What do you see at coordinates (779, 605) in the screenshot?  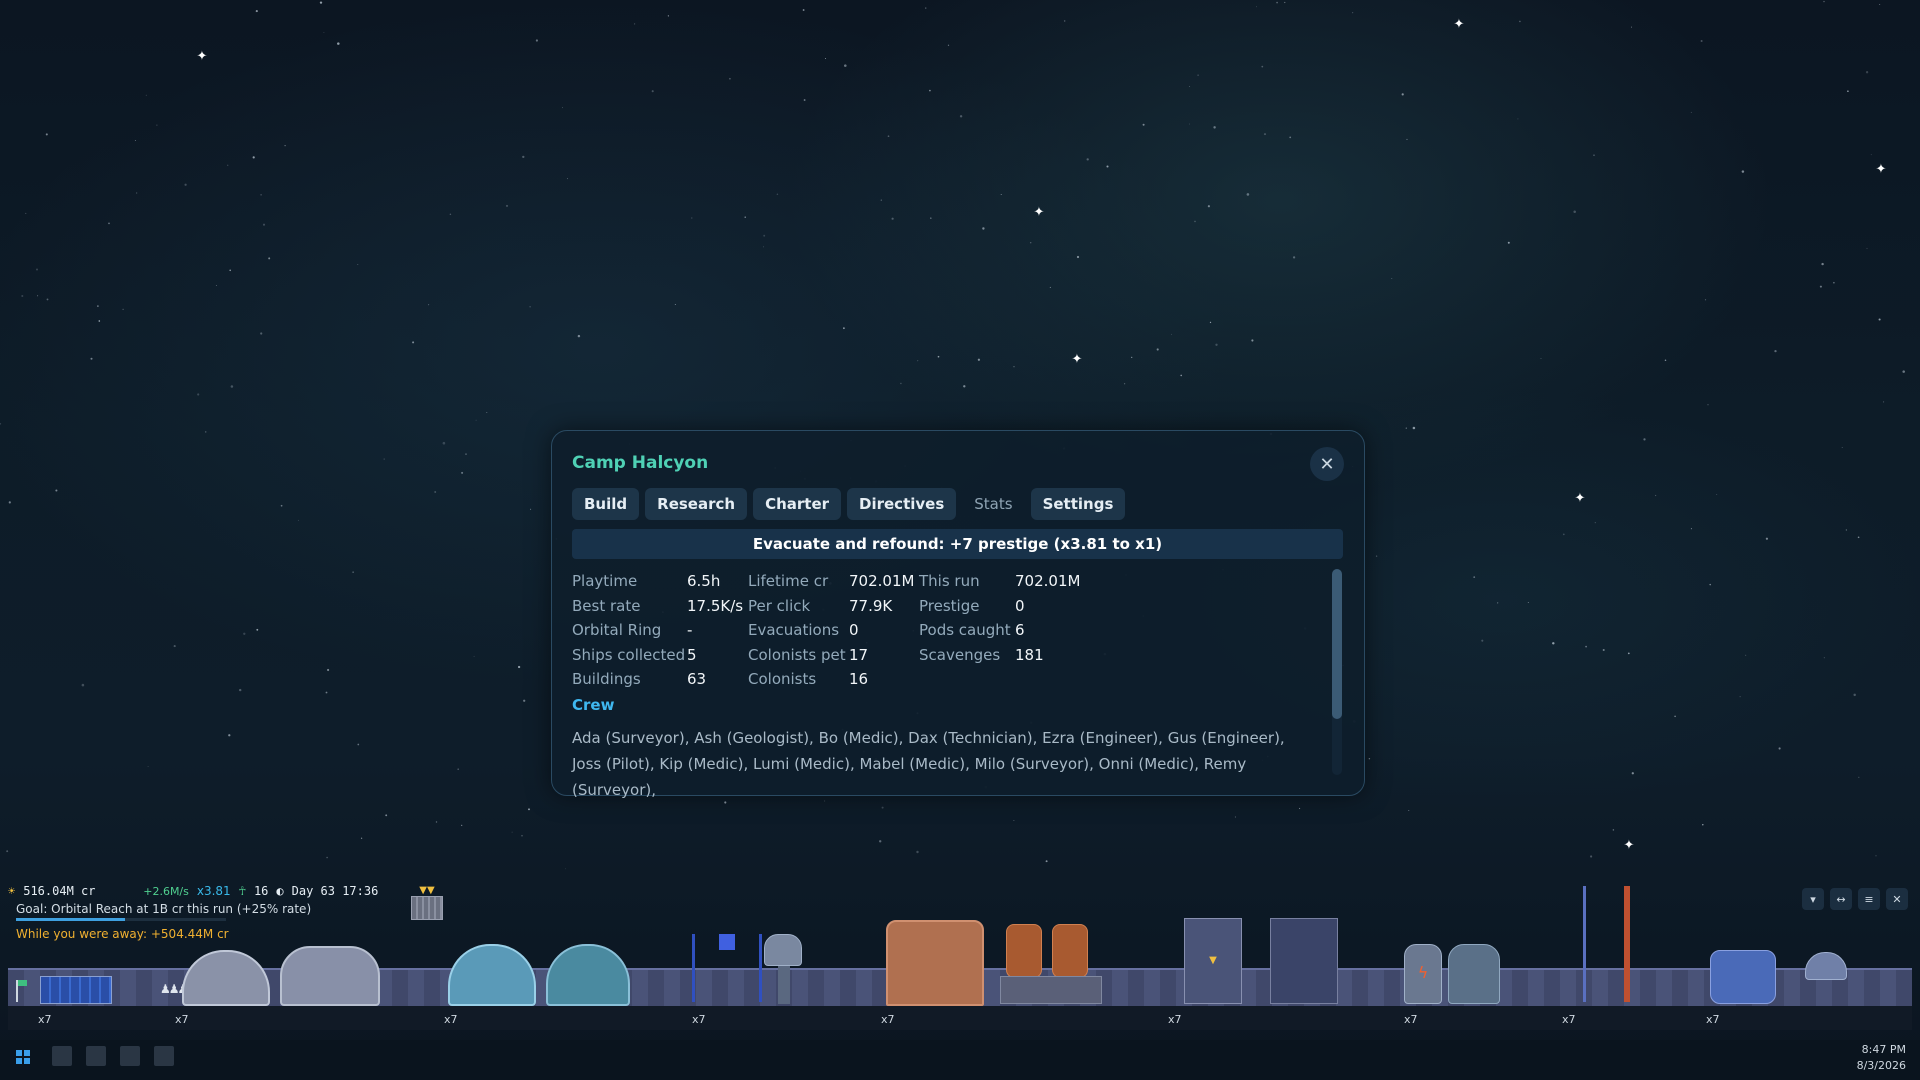 I see `stat-label: Per click` at bounding box center [779, 605].